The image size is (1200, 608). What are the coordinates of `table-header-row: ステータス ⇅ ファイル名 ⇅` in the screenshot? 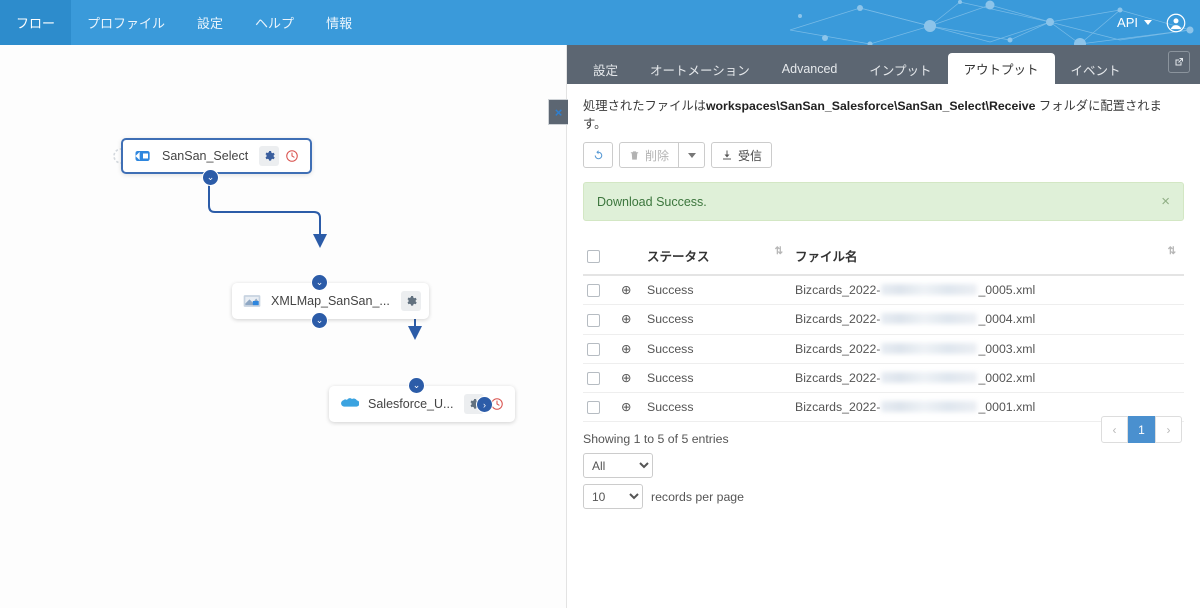 It's located at (883, 257).